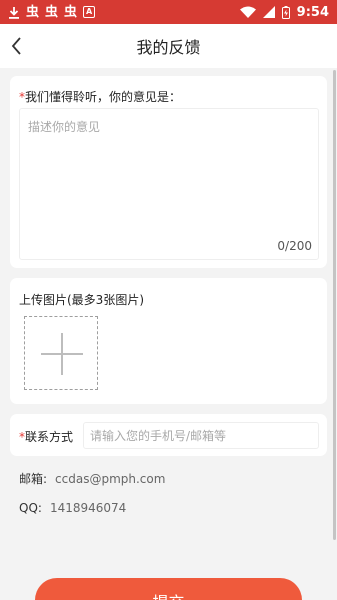 Image resolution: width=337 pixels, height=600 pixels. I want to click on submit-button: 提交, so click(168, 589).